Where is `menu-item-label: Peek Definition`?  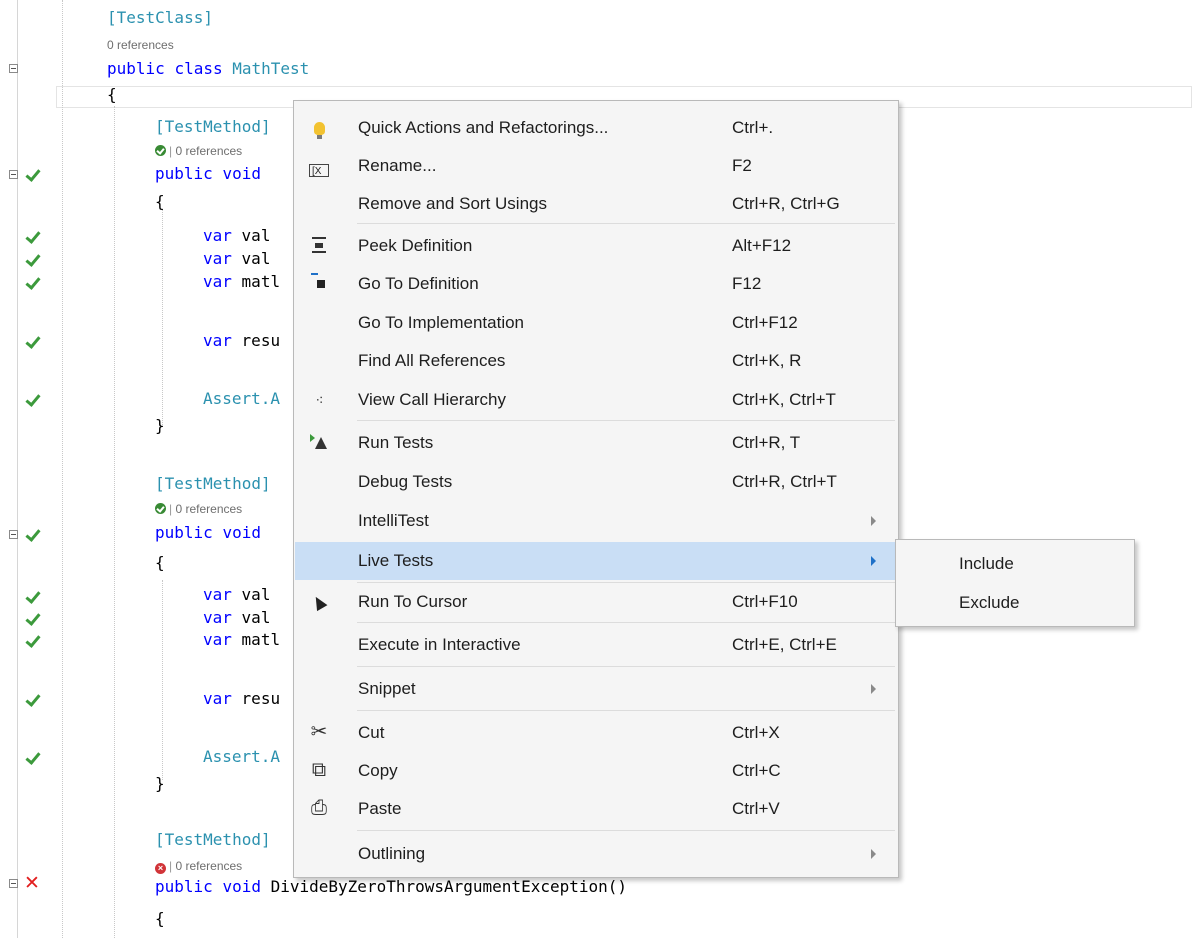 menu-item-label: Peek Definition is located at coordinates (415, 245).